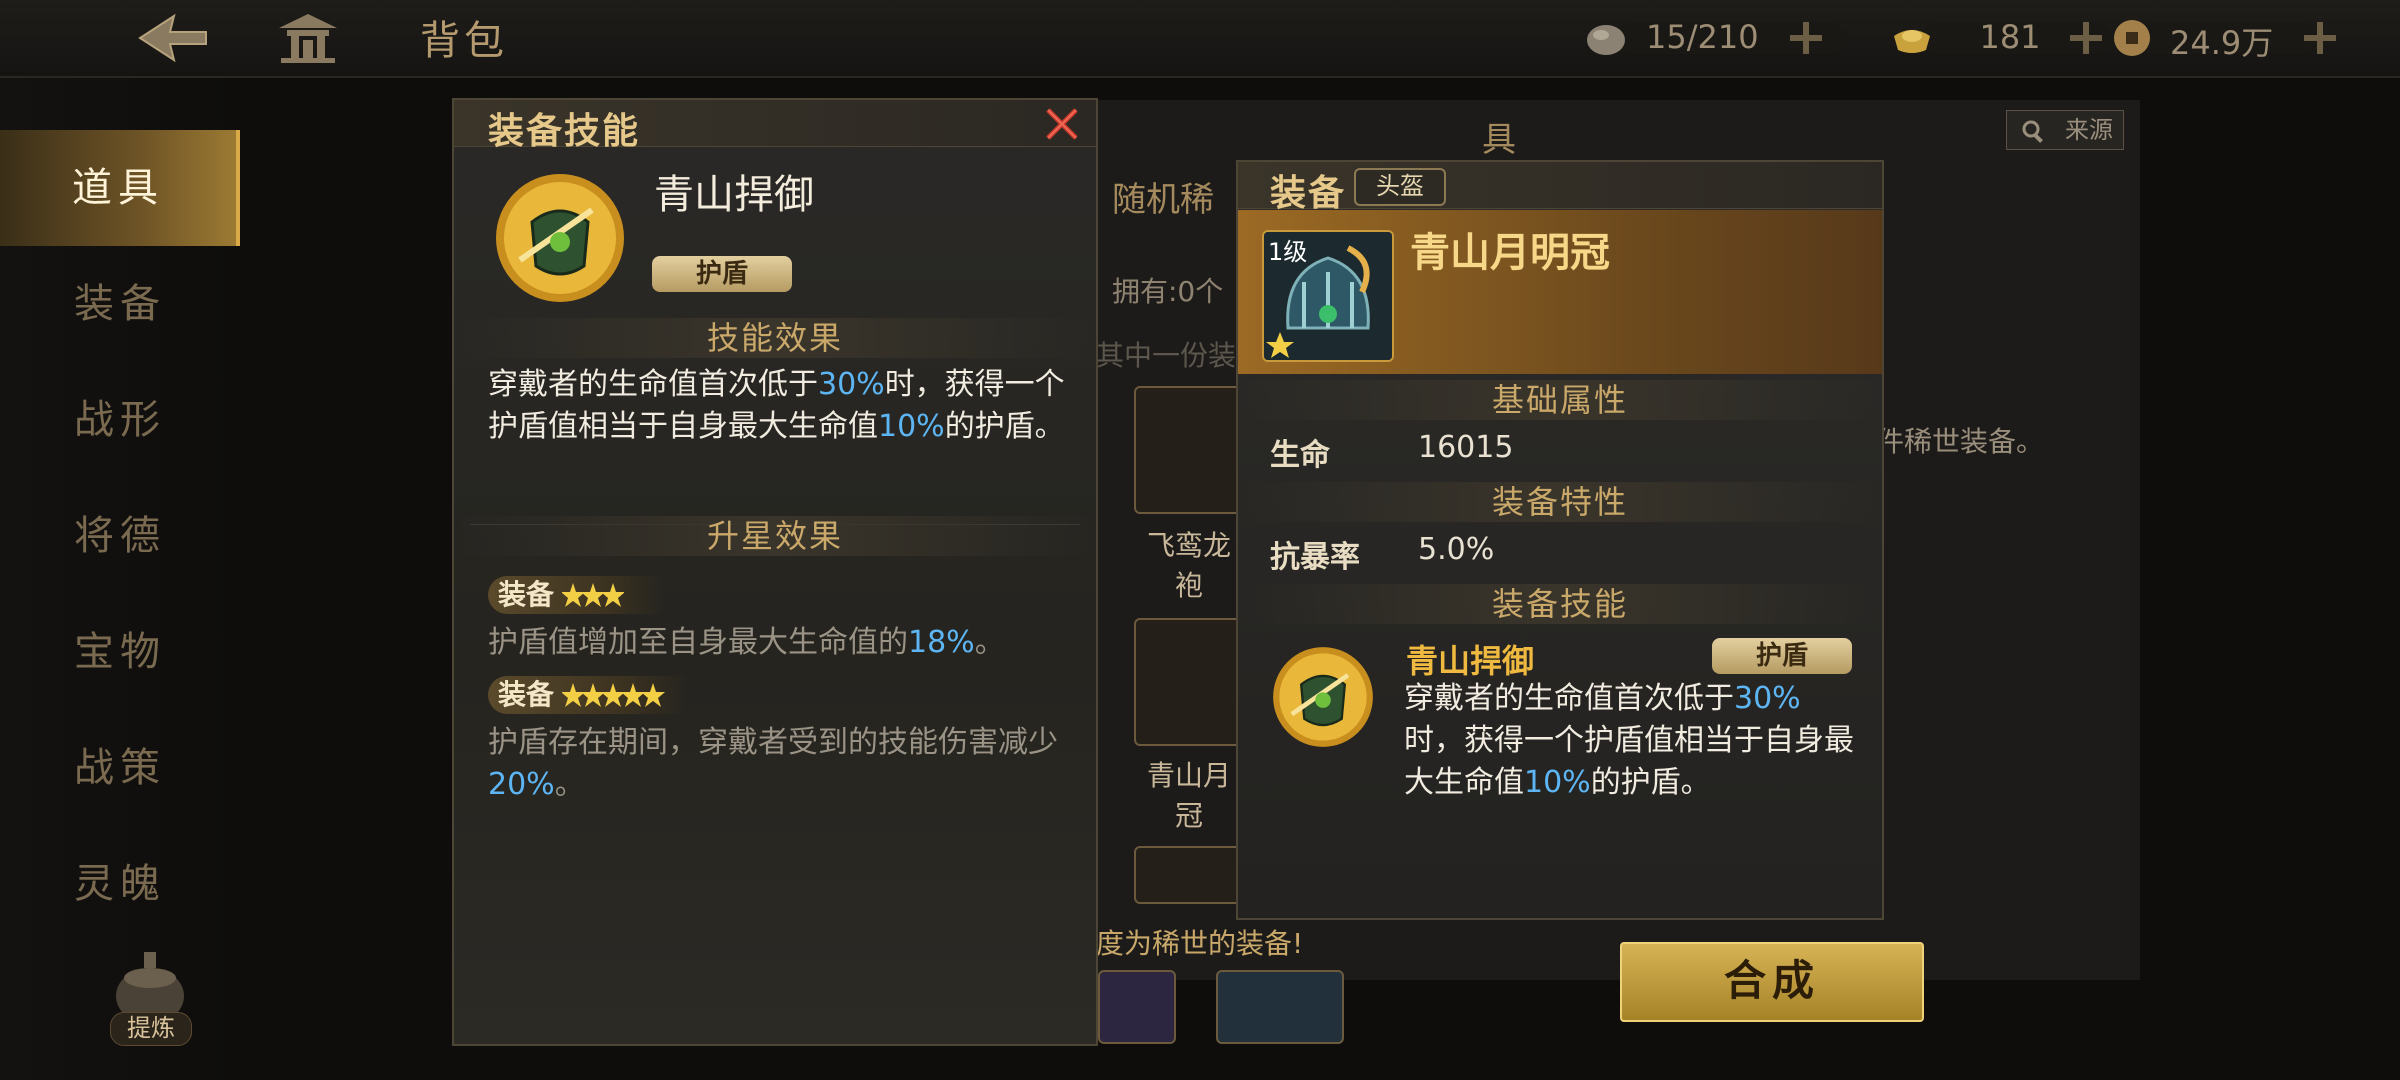 Image resolution: width=2400 pixels, height=1080 pixels. I want to click on skill-name: 青山捍御, so click(734, 195).